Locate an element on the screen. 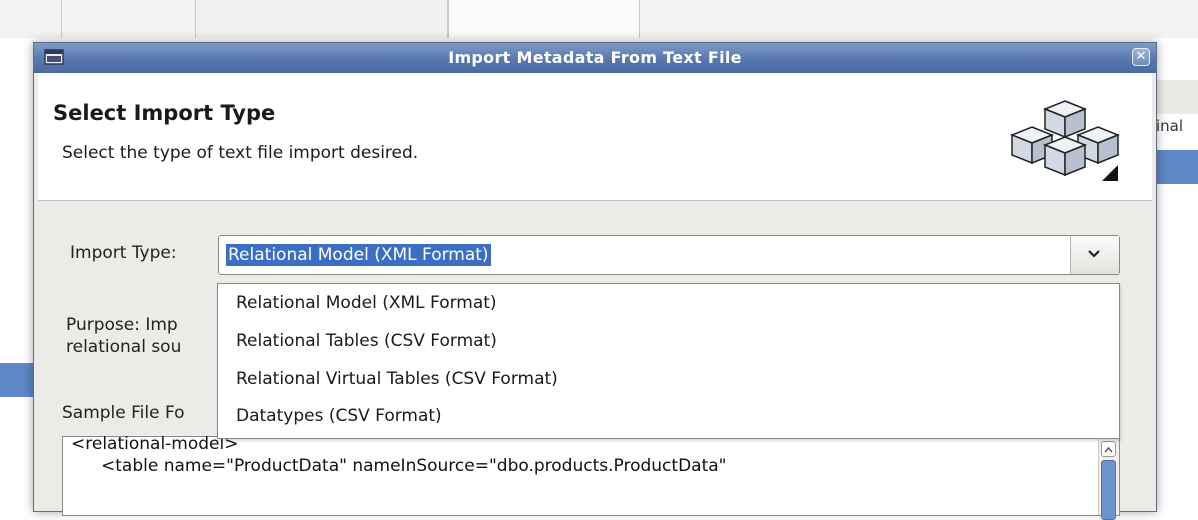 This screenshot has width=1198, height=520. dialog-title: Import Metadata From Text File is located at coordinates (595, 57).